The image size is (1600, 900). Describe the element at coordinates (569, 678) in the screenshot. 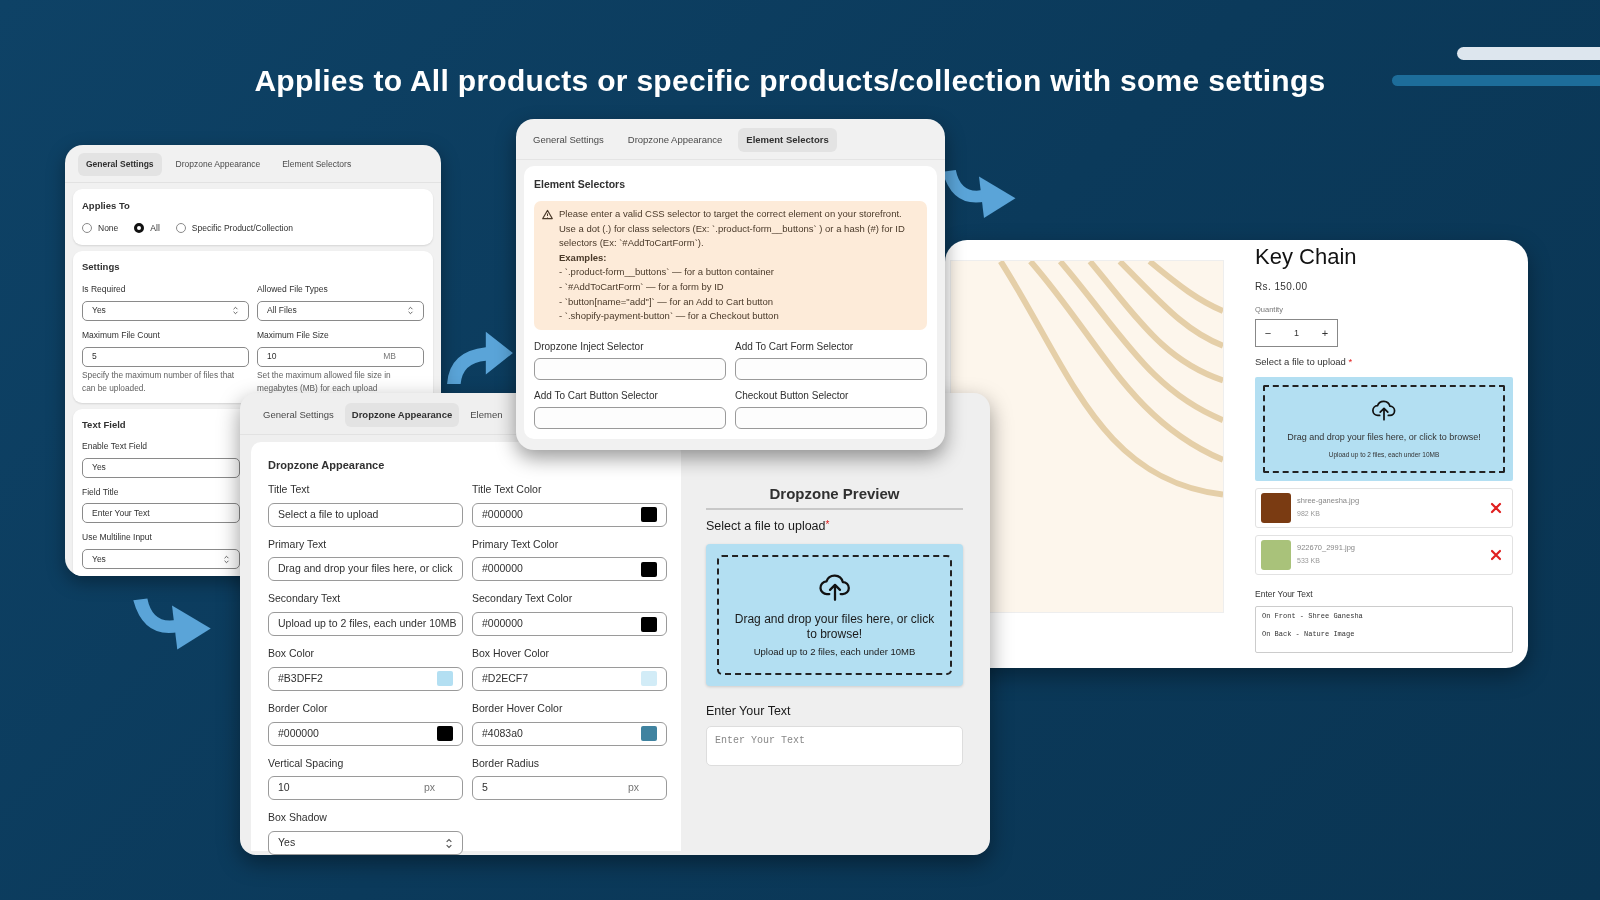

I see `input-field: #D2ECF7` at that location.